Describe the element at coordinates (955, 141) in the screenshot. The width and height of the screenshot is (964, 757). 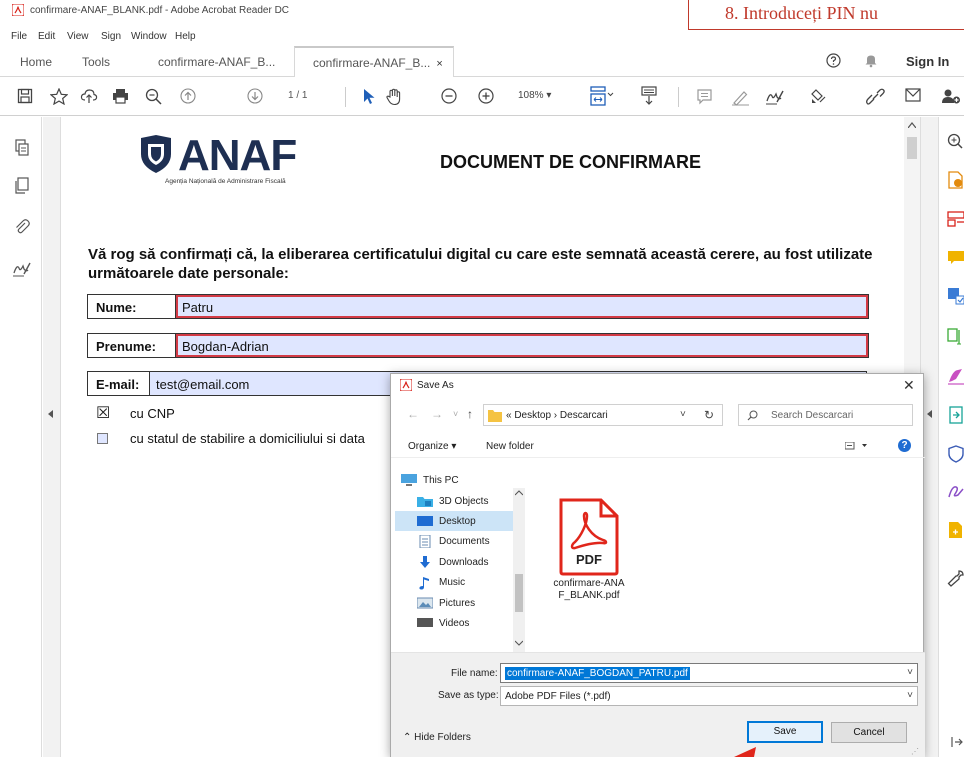
I see `zoom-icon` at that location.